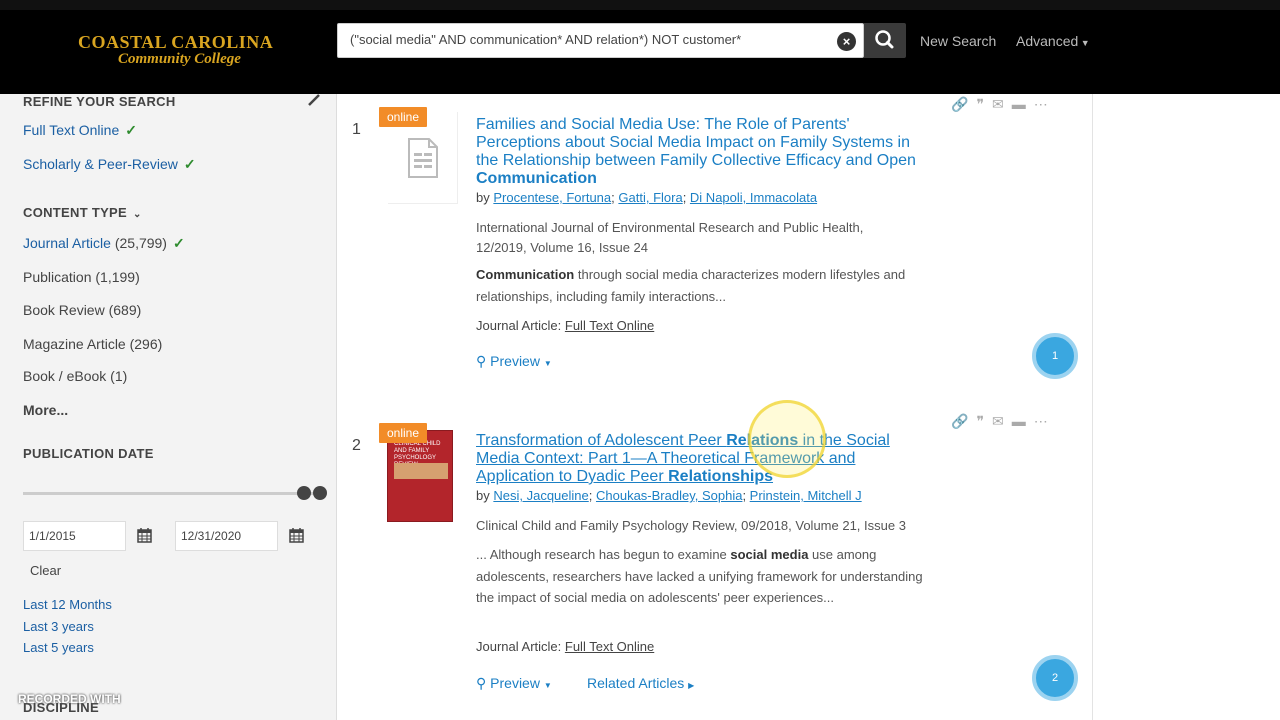 The height and width of the screenshot is (720, 1280). What do you see at coordinates (58, 647) in the screenshot?
I see `last-5-years-link: Last 5 years` at bounding box center [58, 647].